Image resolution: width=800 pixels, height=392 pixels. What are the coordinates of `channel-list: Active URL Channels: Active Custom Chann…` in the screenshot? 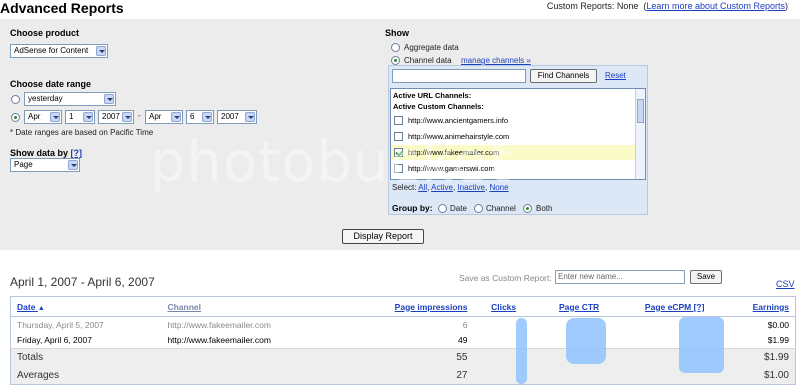 It's located at (518, 134).